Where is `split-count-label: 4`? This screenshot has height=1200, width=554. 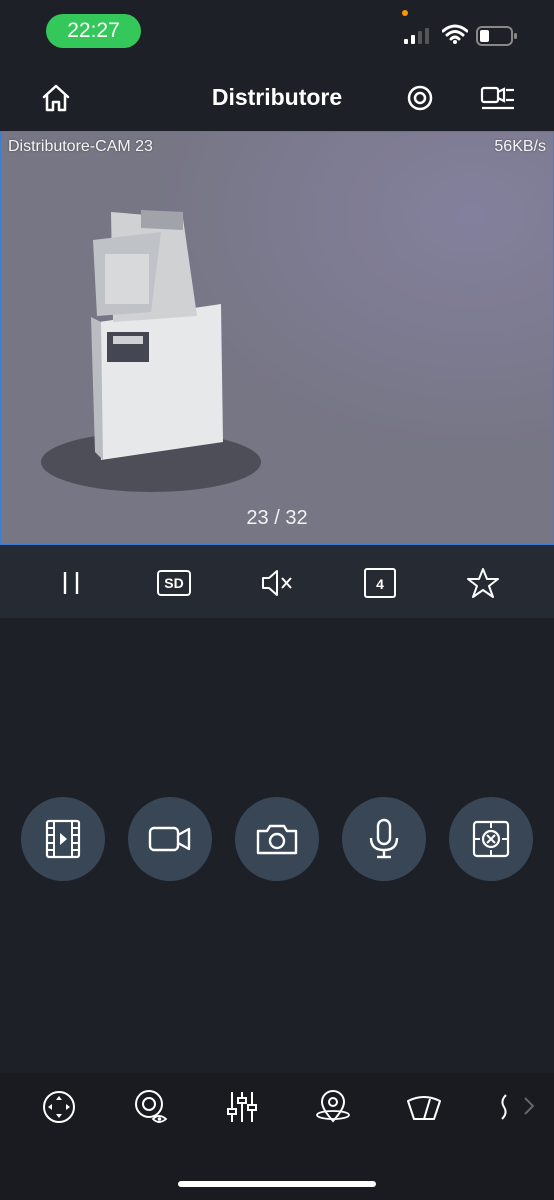 split-count-label: 4 is located at coordinates (380, 584).